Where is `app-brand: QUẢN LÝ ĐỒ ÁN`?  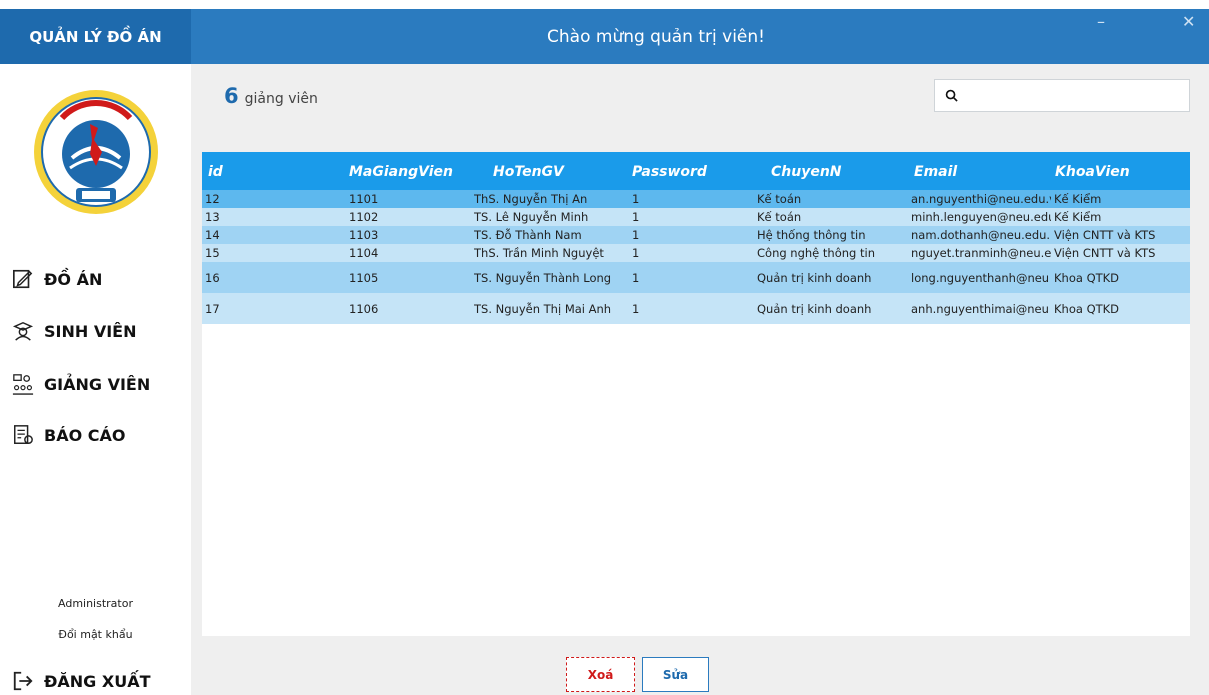 app-brand: QUẢN LÝ ĐỒ ÁN is located at coordinates (95, 36).